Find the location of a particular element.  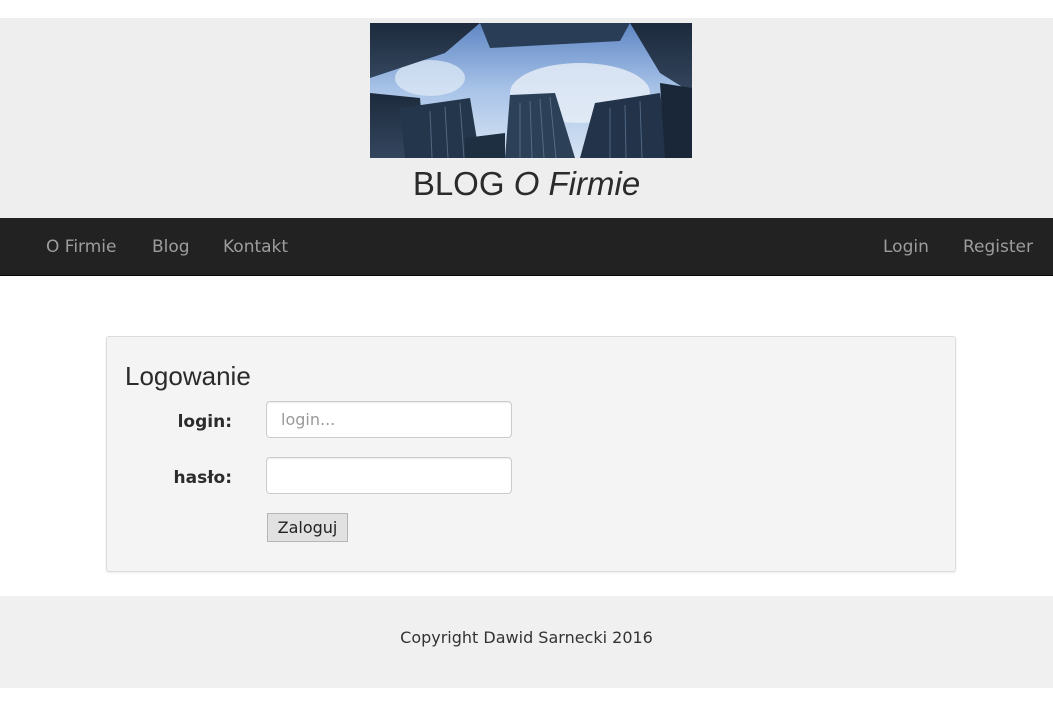

nav-link-blog: Blog is located at coordinates (171, 247).